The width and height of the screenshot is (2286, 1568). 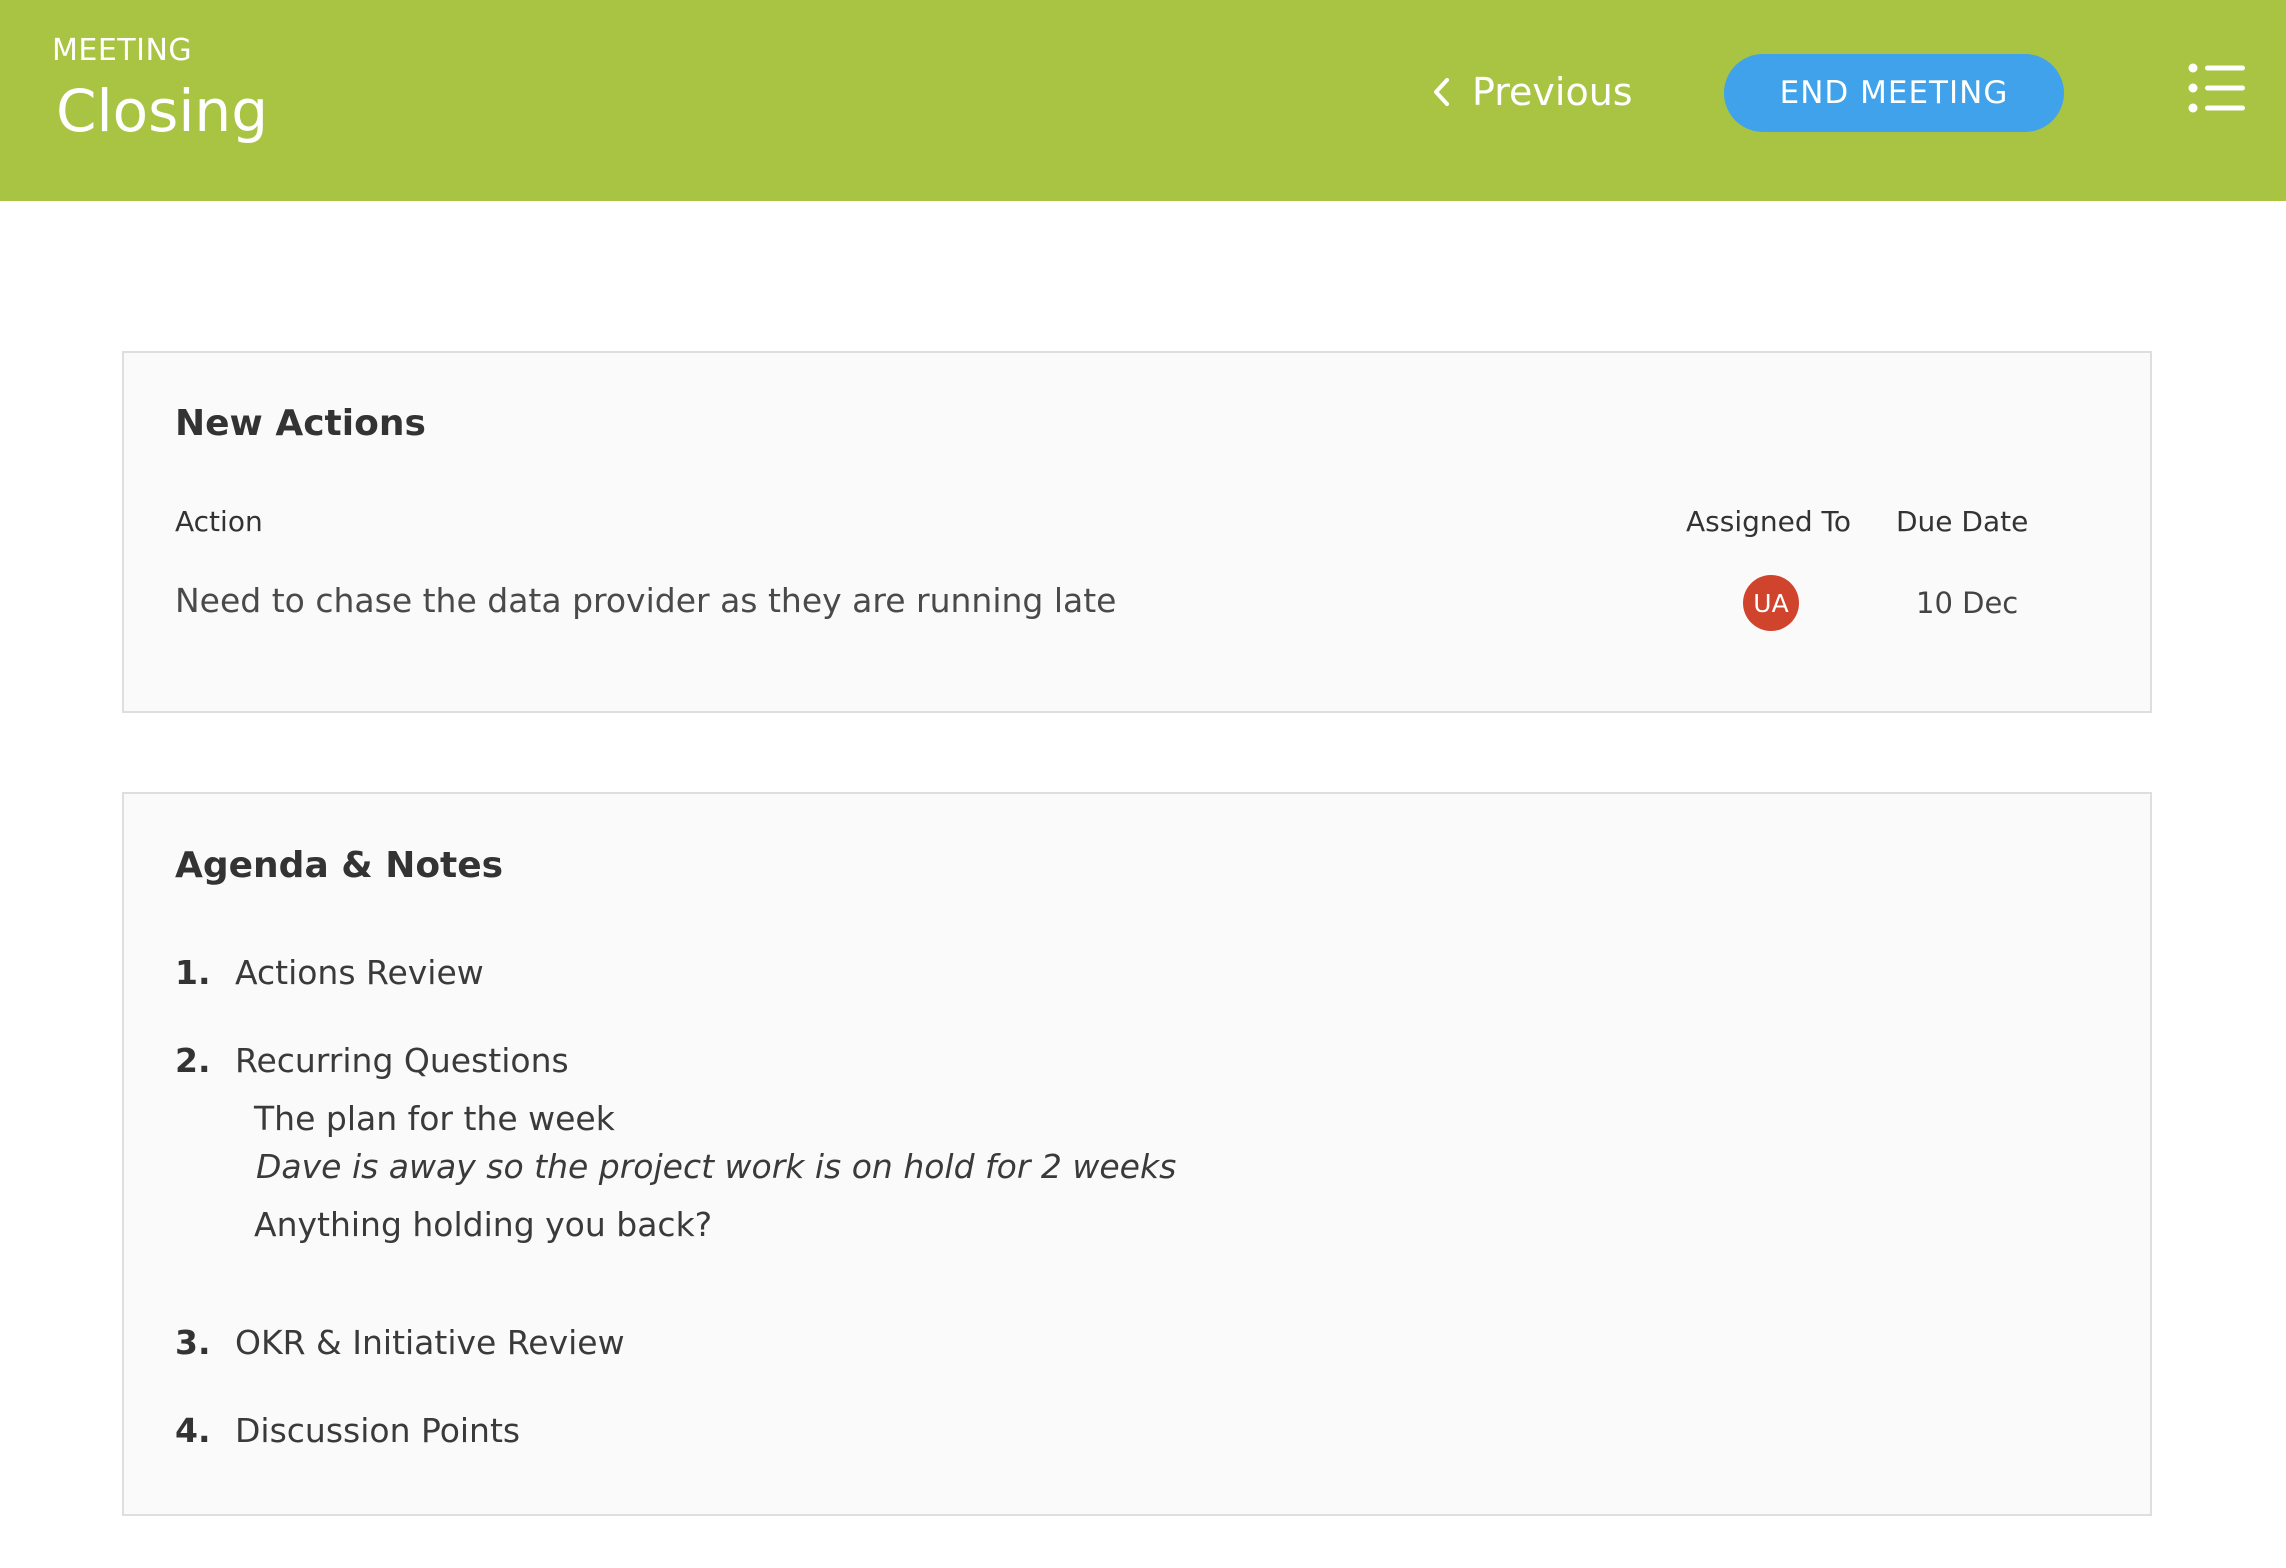 I want to click on menu-button, so click(x=2217, y=88).